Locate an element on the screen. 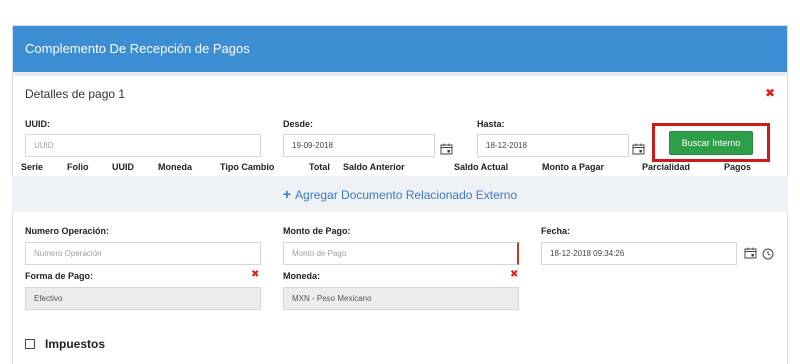 This screenshot has width=800, height=364. column-header-total: Total is located at coordinates (319, 167).